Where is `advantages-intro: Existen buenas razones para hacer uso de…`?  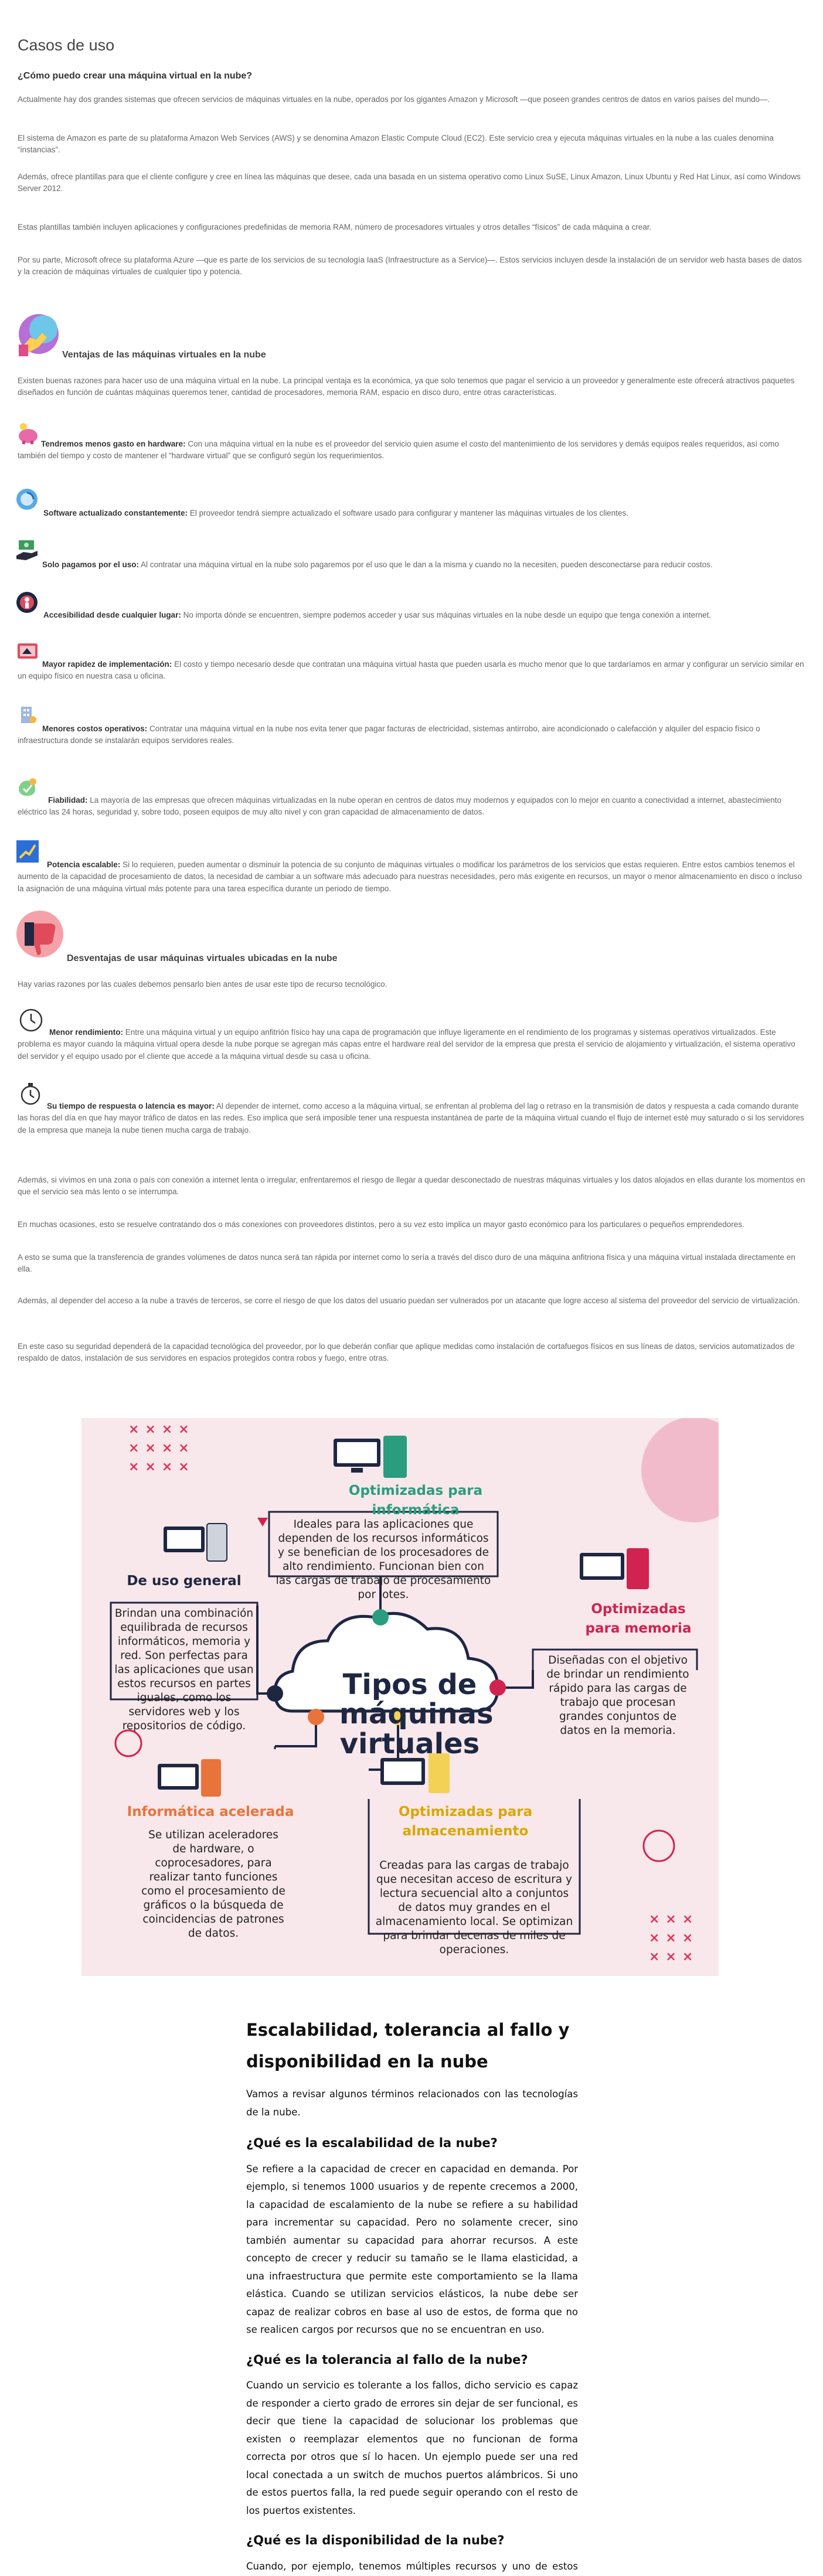 advantages-intro: Existen buenas razones para hacer uso de… is located at coordinates (406, 386).